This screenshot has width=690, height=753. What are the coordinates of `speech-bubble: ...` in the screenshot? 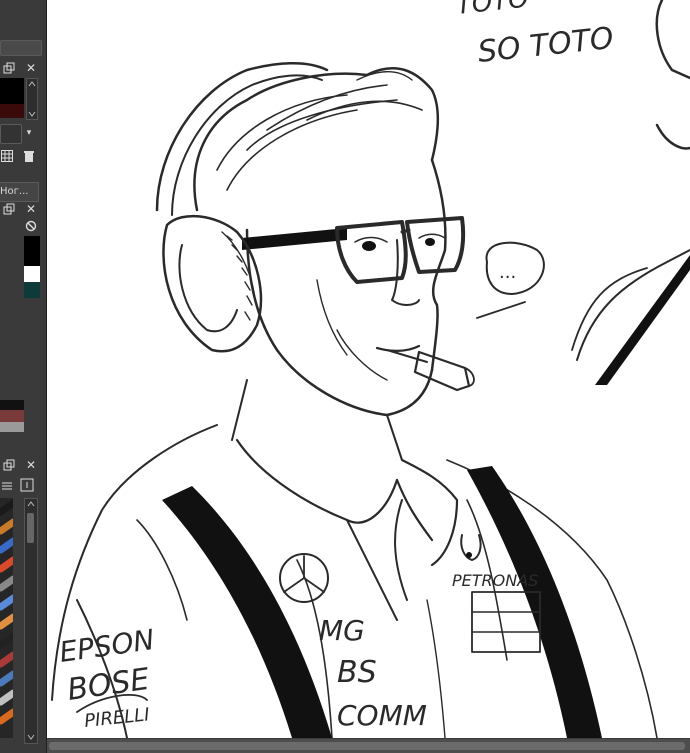 It's located at (510, 280).